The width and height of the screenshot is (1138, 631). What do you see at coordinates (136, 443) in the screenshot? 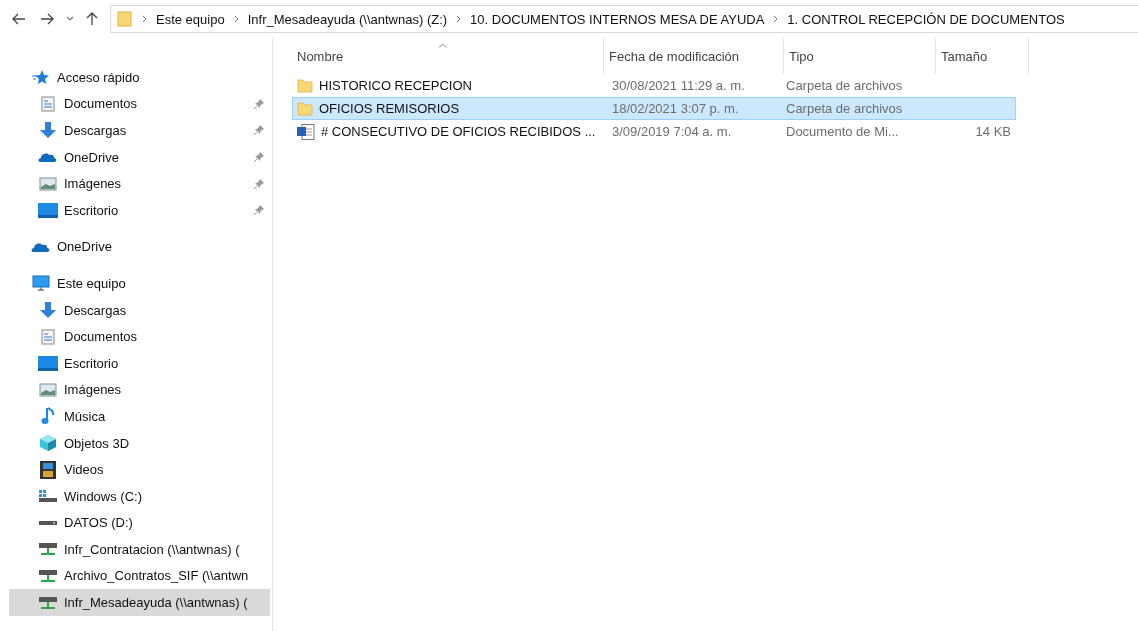
I see `sidebar-item: Objetos 3D` at bounding box center [136, 443].